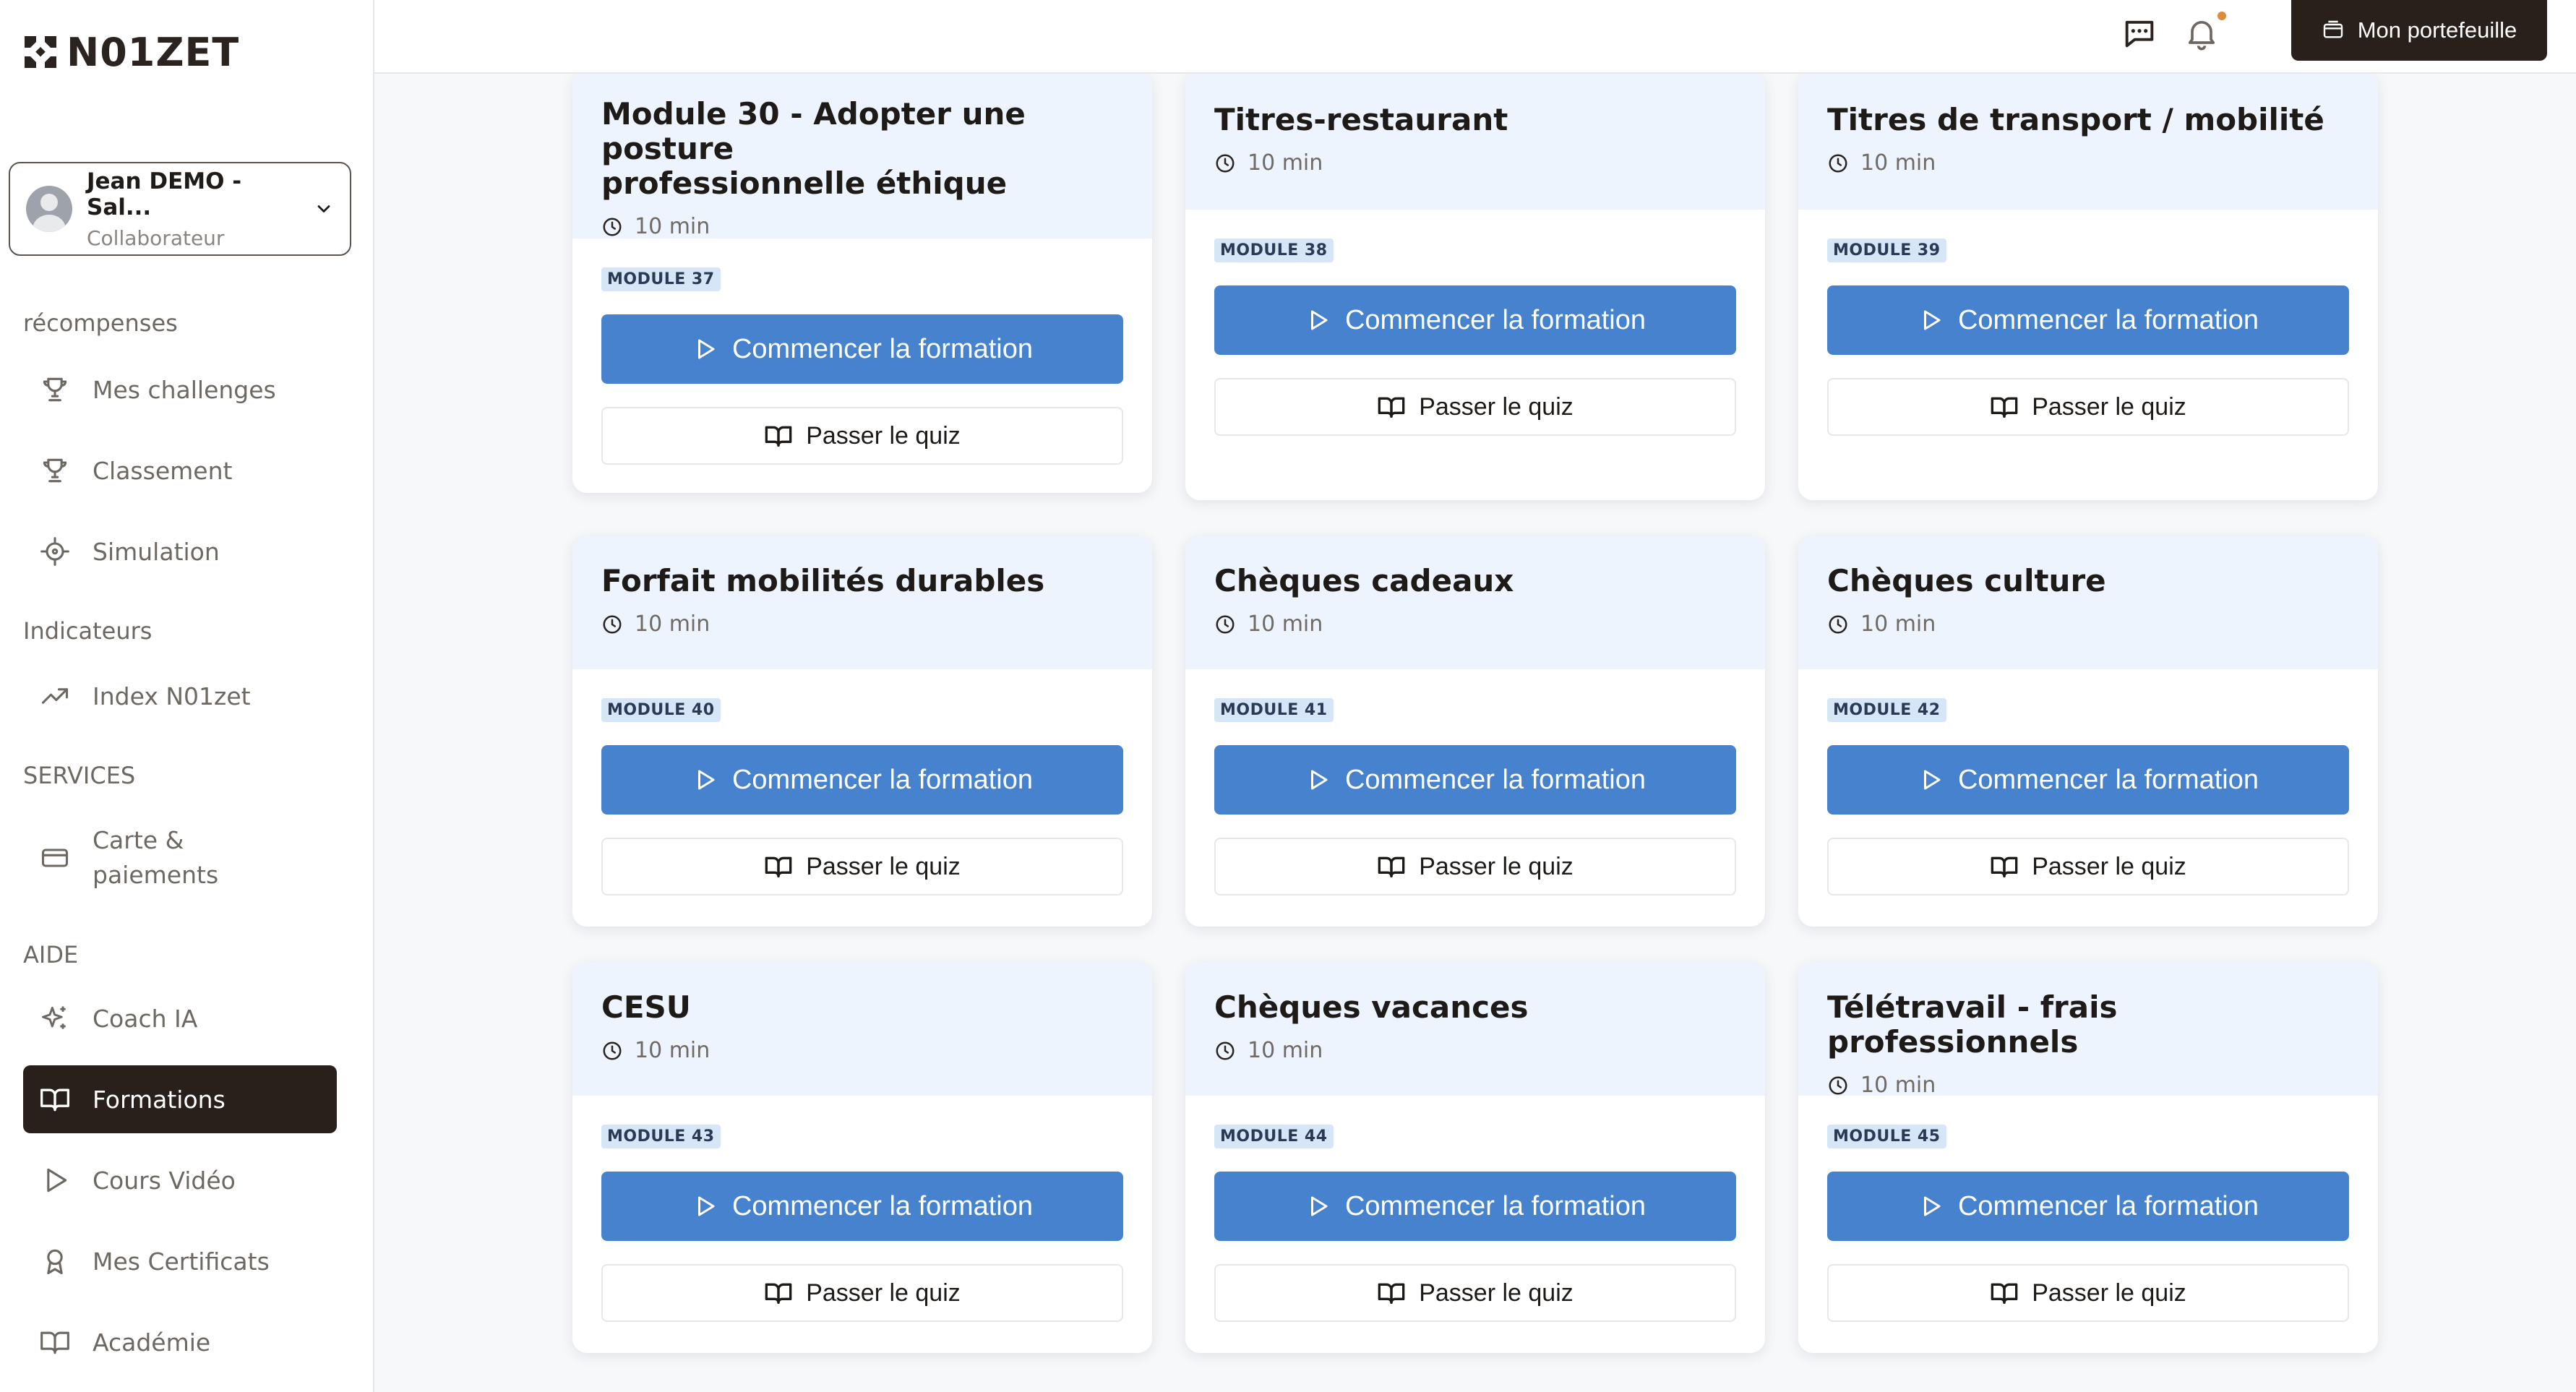 This screenshot has width=2576, height=1392. What do you see at coordinates (2419, 30) in the screenshot?
I see `wallet-button: Mon portefeuille` at bounding box center [2419, 30].